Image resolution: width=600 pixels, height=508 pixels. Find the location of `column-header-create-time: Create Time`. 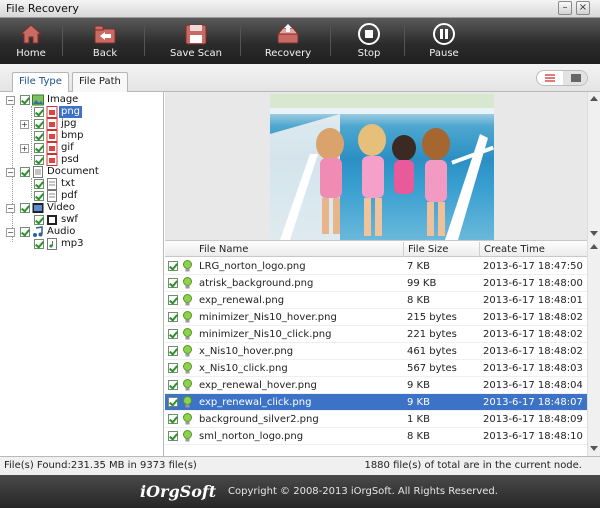

column-header-create-time: Create Time is located at coordinates (533, 249).